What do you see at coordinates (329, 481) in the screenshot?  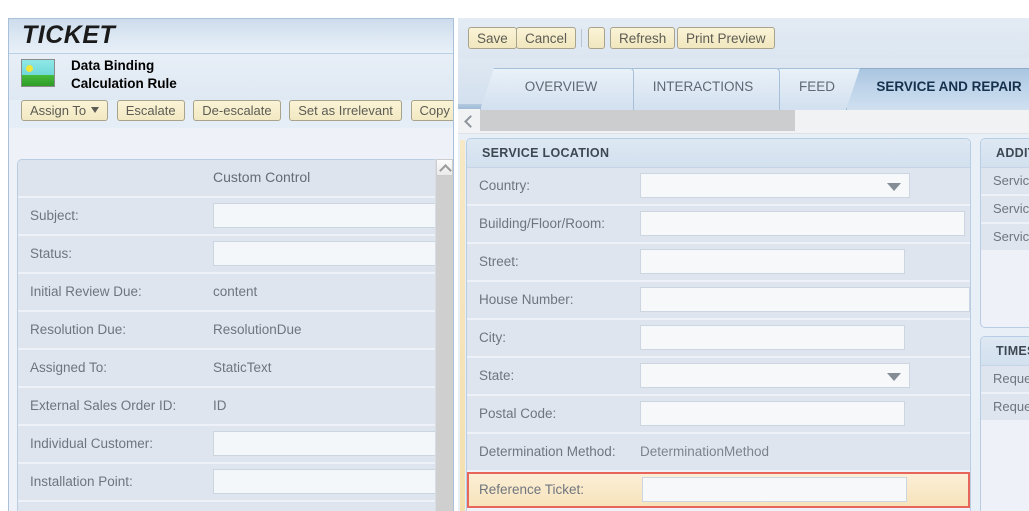 I see `installation-point-input` at bounding box center [329, 481].